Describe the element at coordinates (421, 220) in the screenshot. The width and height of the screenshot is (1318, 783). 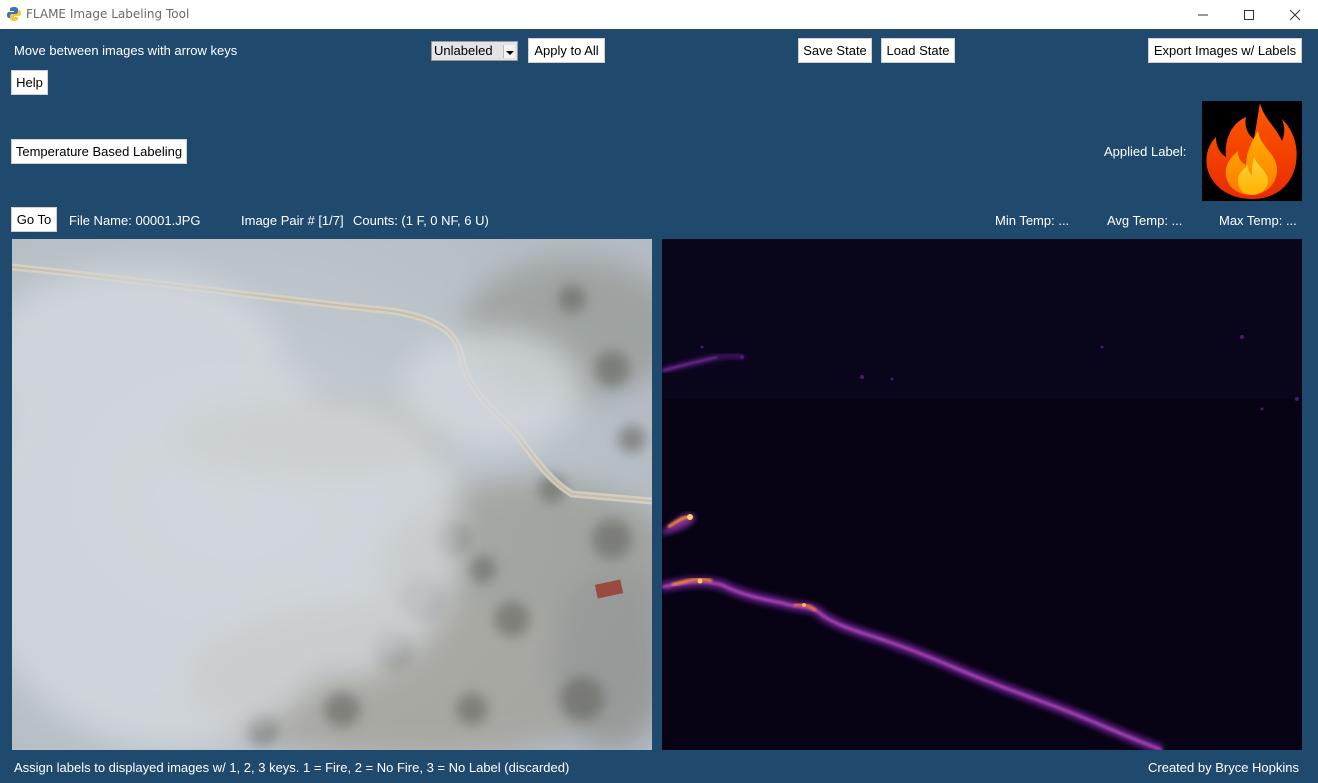
I see `label-counts: Counts: (1 F, 0 NF, 6 U)` at that location.